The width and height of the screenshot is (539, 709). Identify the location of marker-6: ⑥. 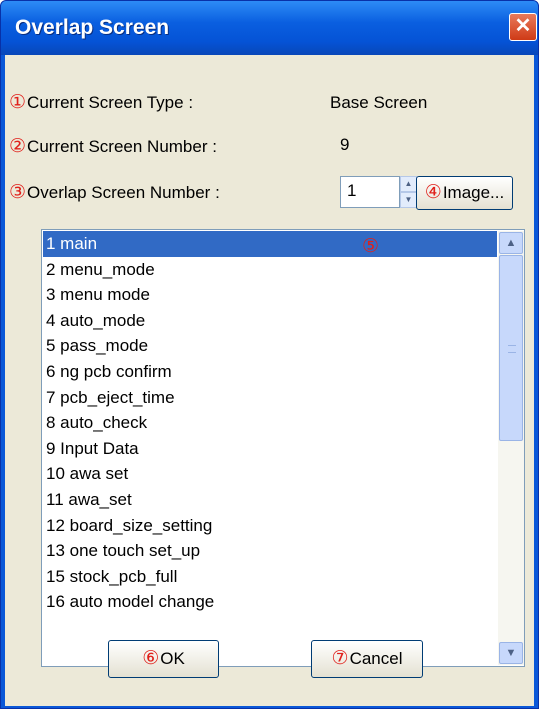
(151, 658).